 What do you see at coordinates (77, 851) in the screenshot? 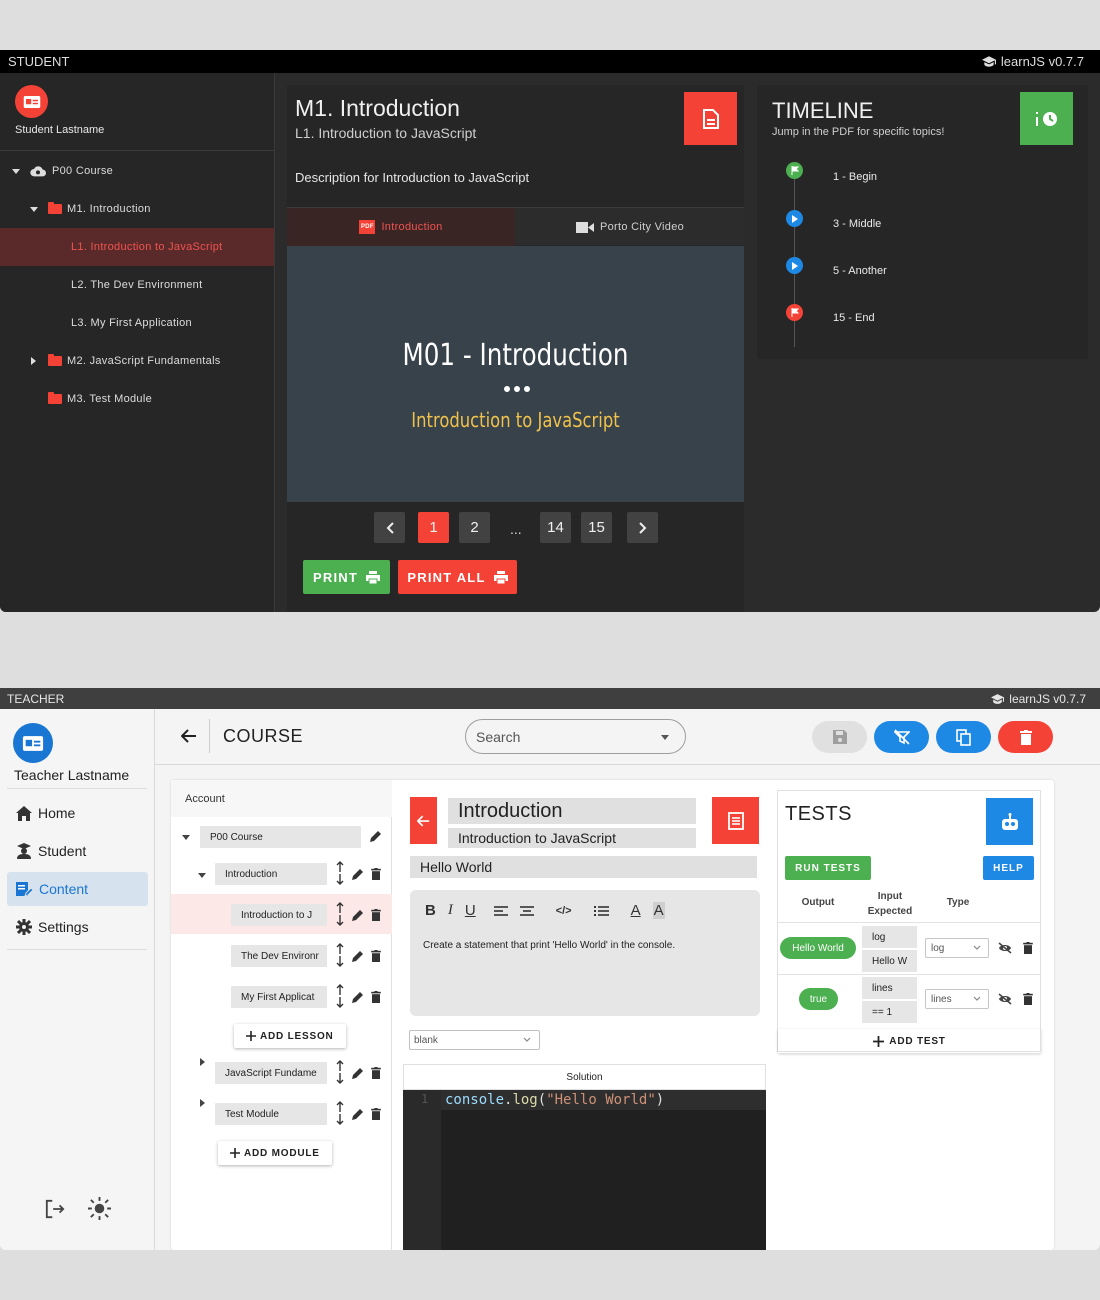
I see `nav-student: Student` at bounding box center [77, 851].